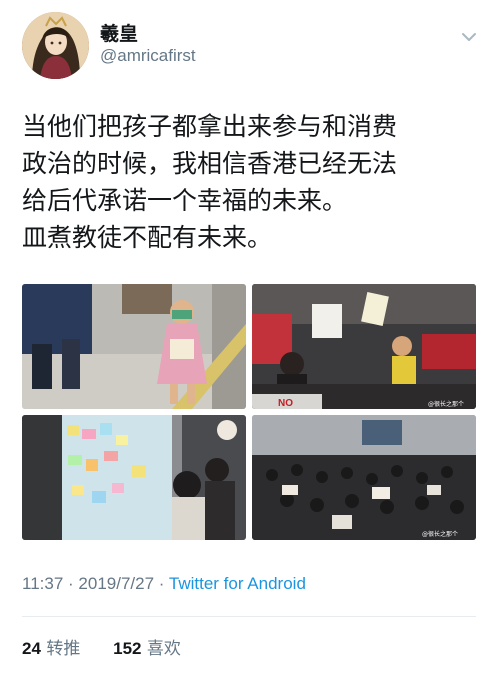 Image resolution: width=498 pixels, height=679 pixels. What do you see at coordinates (249, 616) in the screenshot?
I see `divider` at bounding box center [249, 616].